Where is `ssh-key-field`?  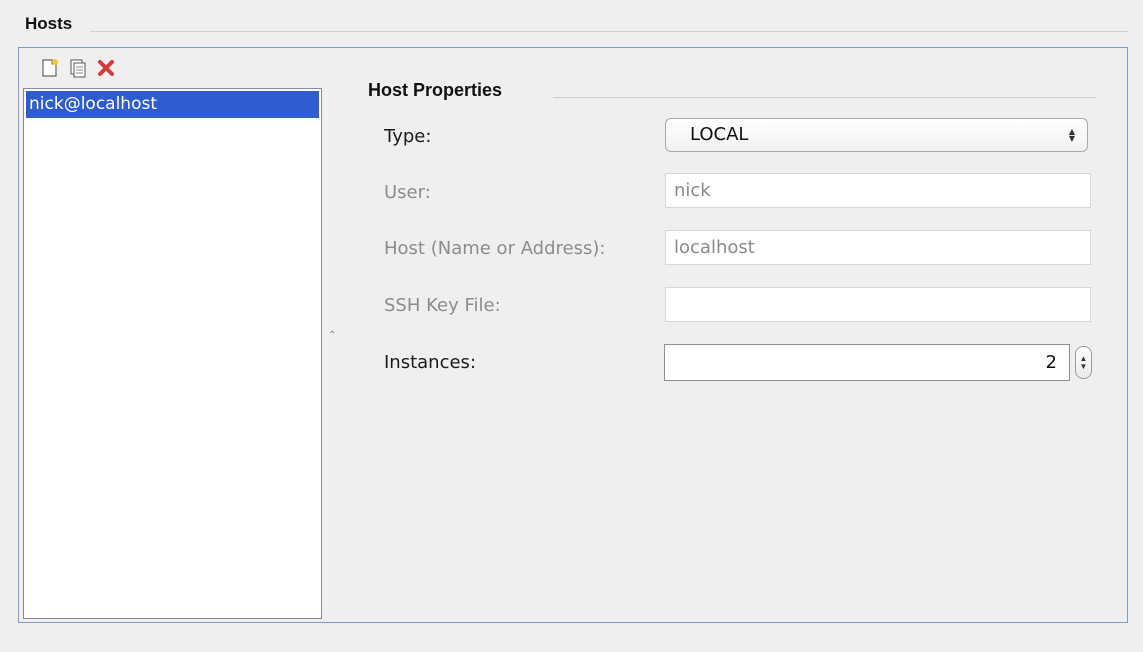
ssh-key-field is located at coordinates (878, 304).